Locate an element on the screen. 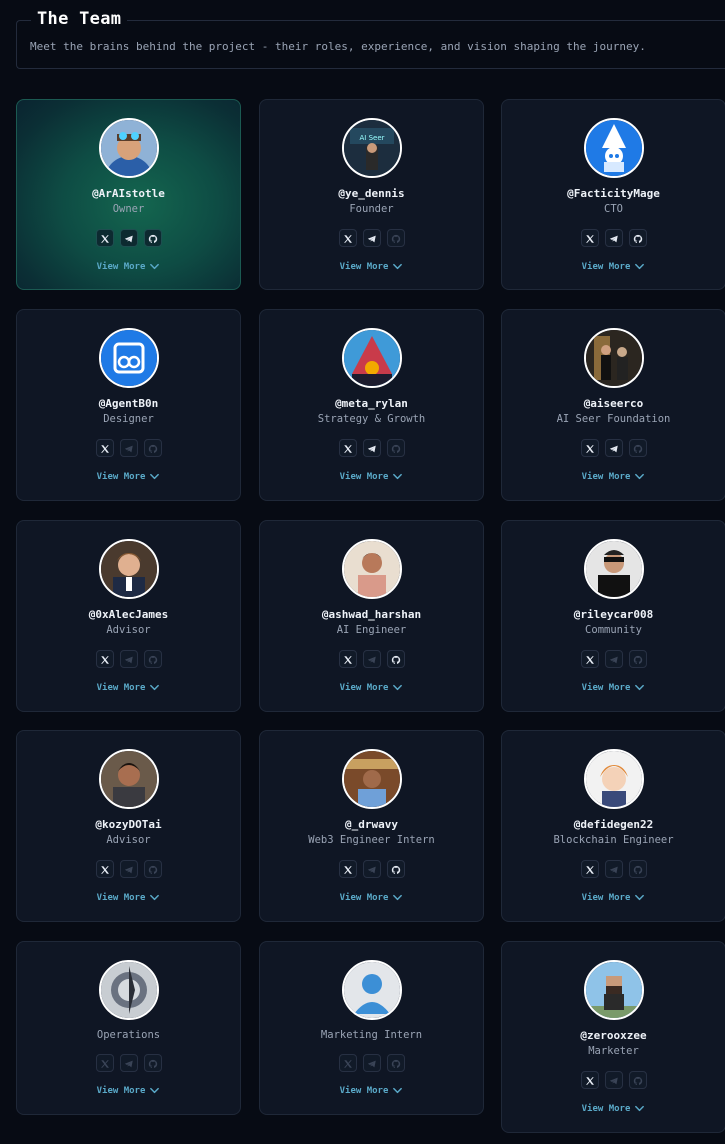 This screenshot has width=725, height=1144. team-member-card: @_drwavy Web3 Engineer Intern View More is located at coordinates (371, 826).